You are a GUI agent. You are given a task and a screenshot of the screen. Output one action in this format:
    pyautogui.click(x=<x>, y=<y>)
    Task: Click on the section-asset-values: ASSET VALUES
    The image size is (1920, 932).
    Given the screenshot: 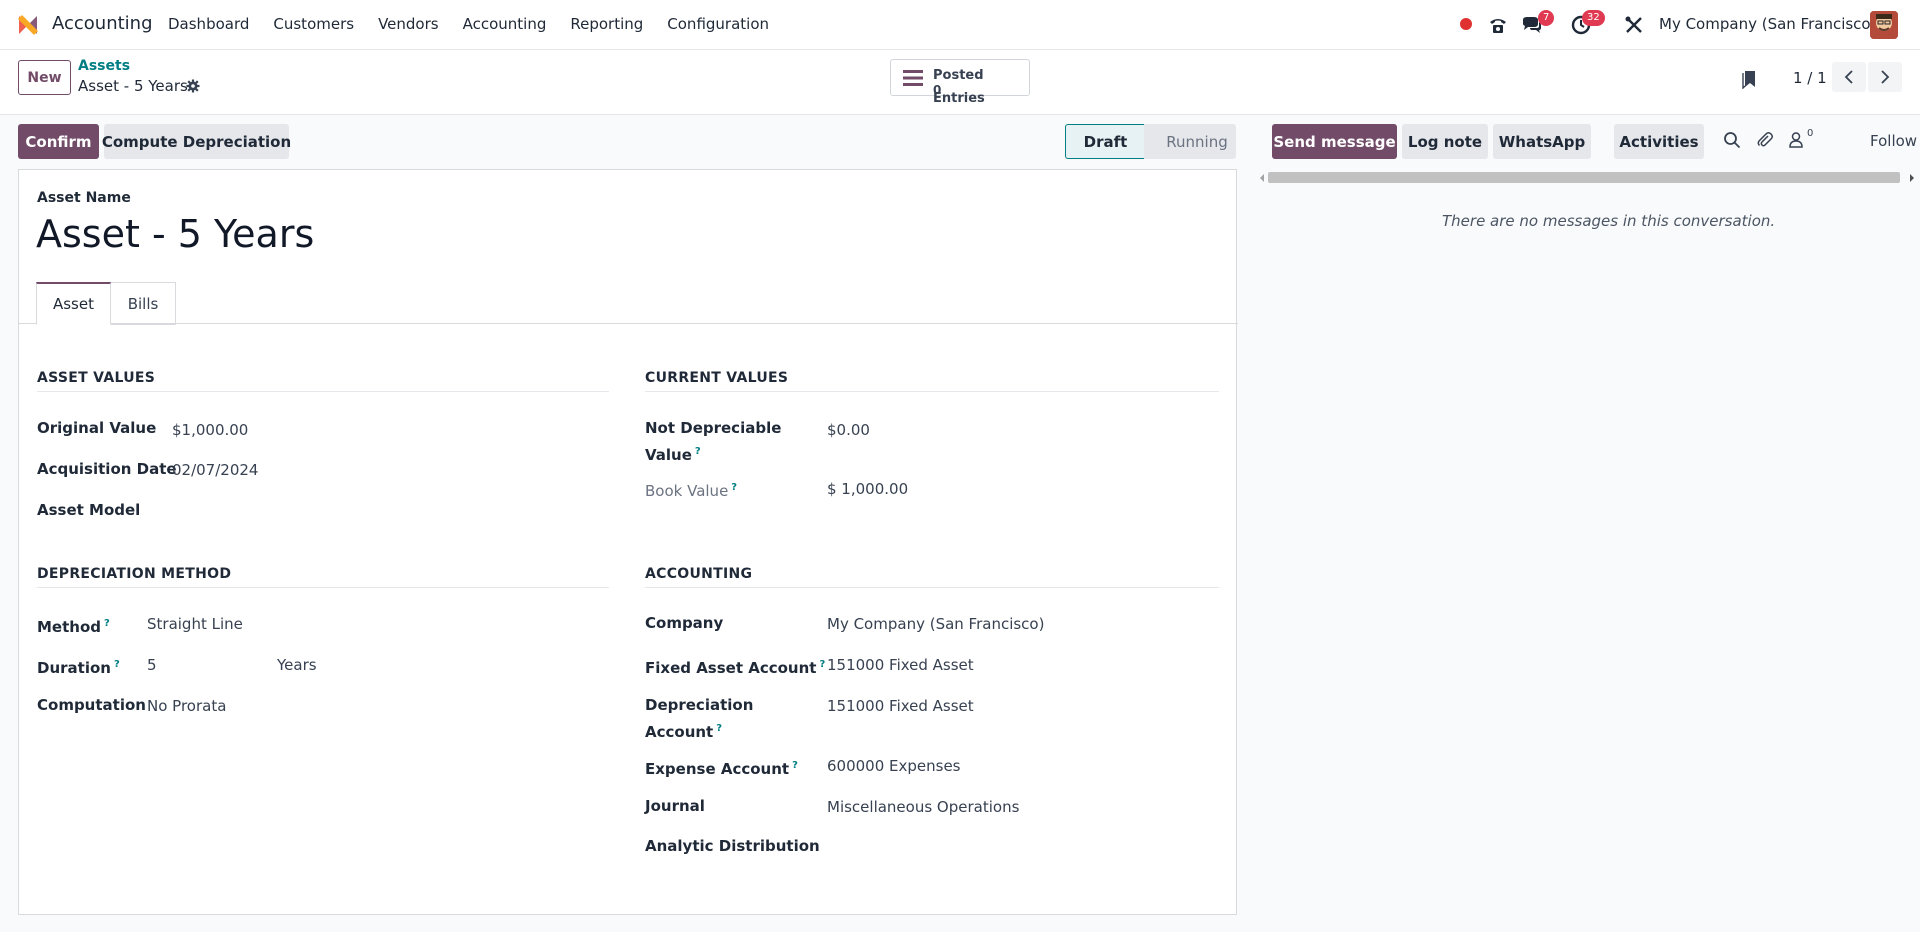 What is the action you would take?
    pyautogui.click(x=96, y=378)
    